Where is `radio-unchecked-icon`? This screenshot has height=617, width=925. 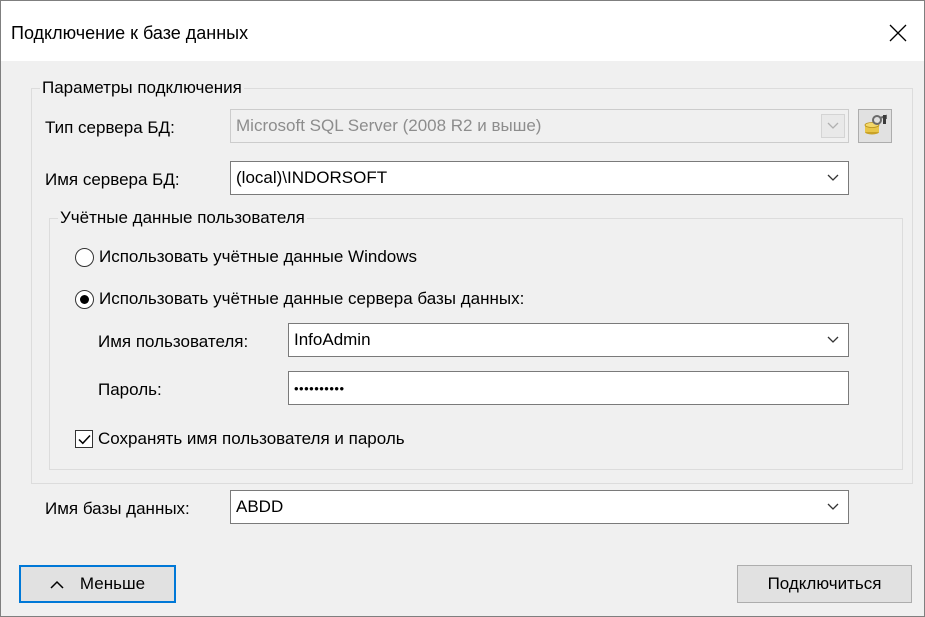 radio-unchecked-icon is located at coordinates (84, 257).